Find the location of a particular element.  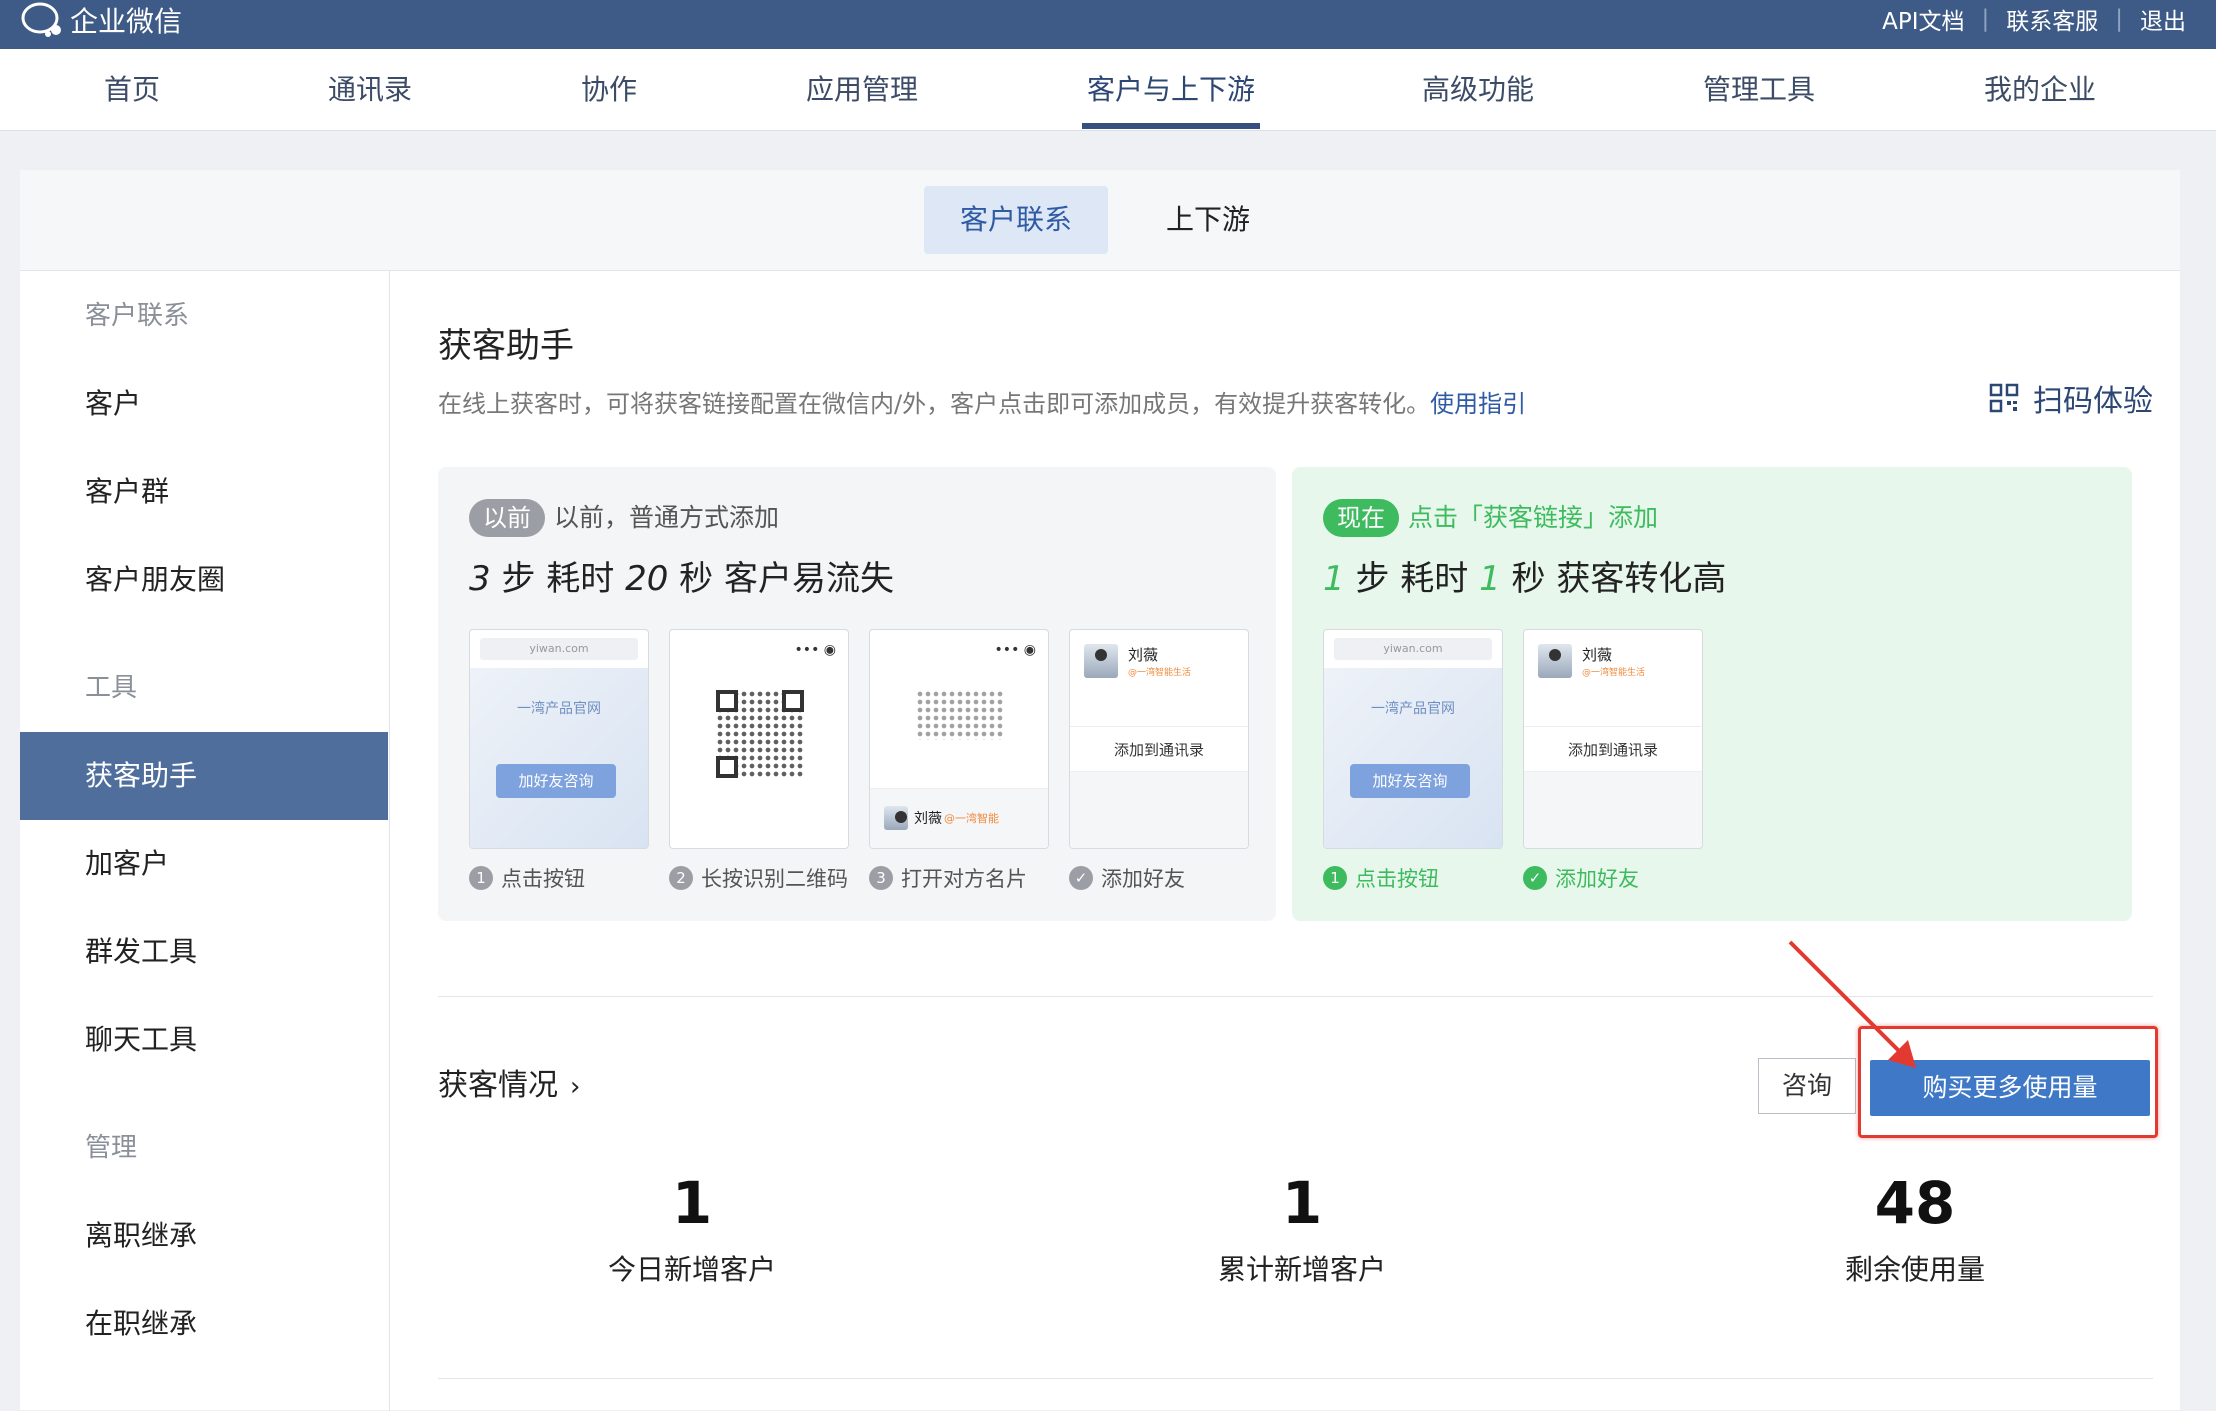

sidebar-item-acquisition-assistant: 获客助手 is located at coordinates (204, 776).